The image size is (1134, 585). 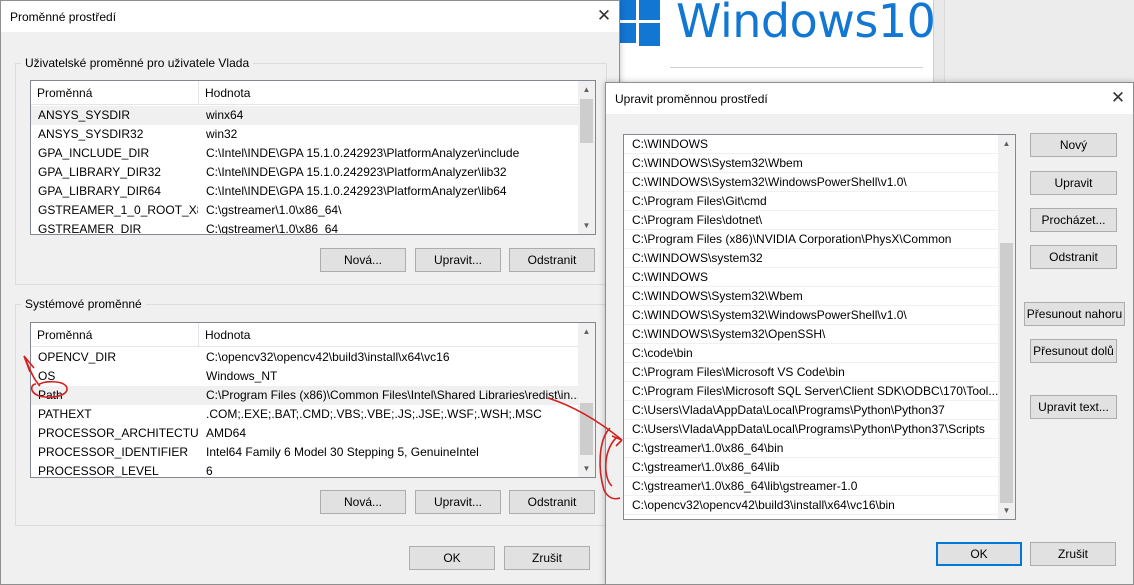 I want to click on variable-value: winx64, so click(x=225, y=115).